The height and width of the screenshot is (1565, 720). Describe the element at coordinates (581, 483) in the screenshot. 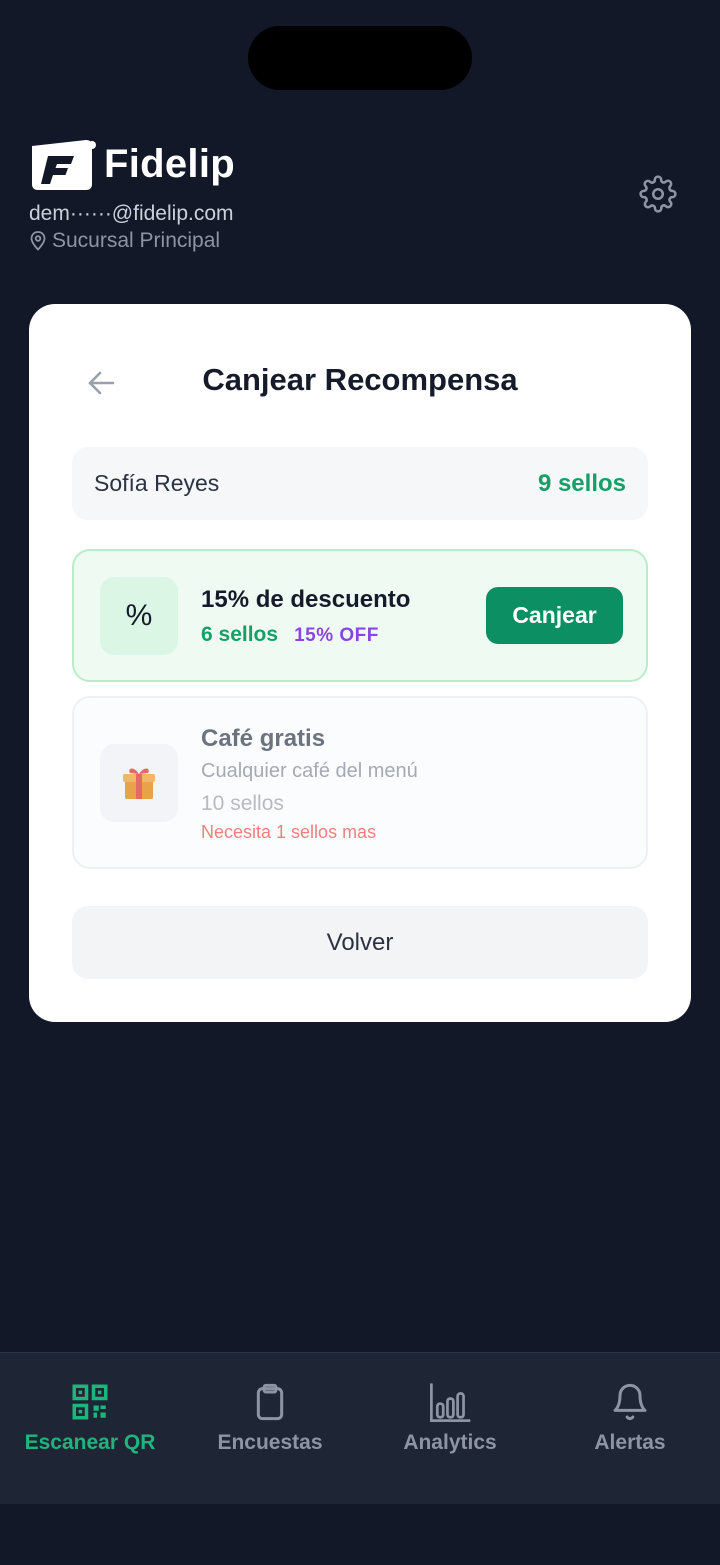

I see `customer-stamps: 9 sellos` at that location.